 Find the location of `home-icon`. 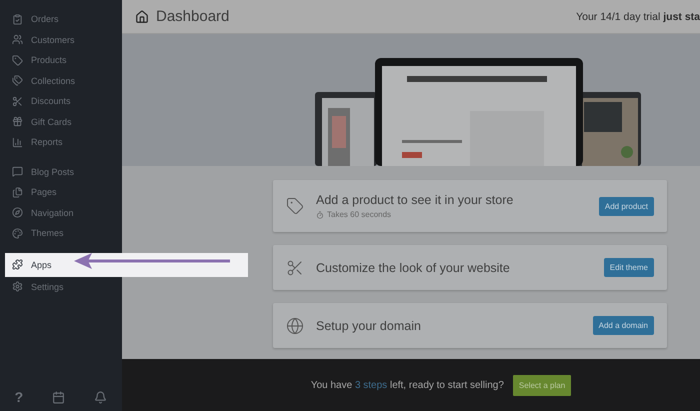

home-icon is located at coordinates (142, 17).